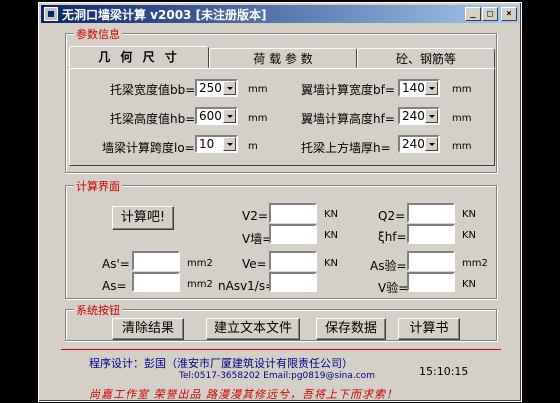 The height and width of the screenshot is (403, 560). What do you see at coordinates (475, 263) in the screenshot?
I see `as-check-unit: mm2` at bounding box center [475, 263].